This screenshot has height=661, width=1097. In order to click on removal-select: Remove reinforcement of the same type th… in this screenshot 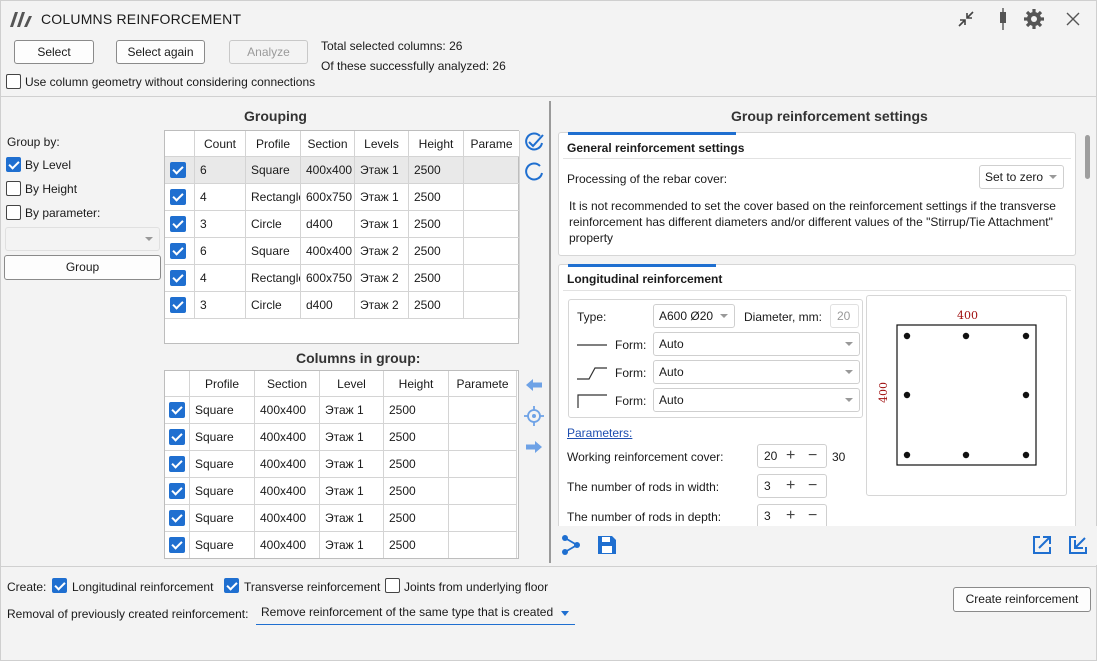, I will do `click(415, 613)`.